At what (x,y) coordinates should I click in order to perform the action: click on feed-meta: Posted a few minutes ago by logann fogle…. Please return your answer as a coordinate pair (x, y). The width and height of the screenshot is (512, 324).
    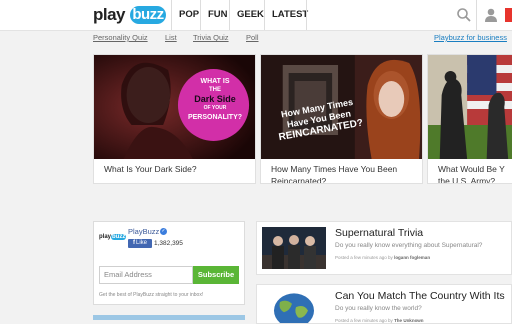
    Looking at the image, I should click on (382, 257).